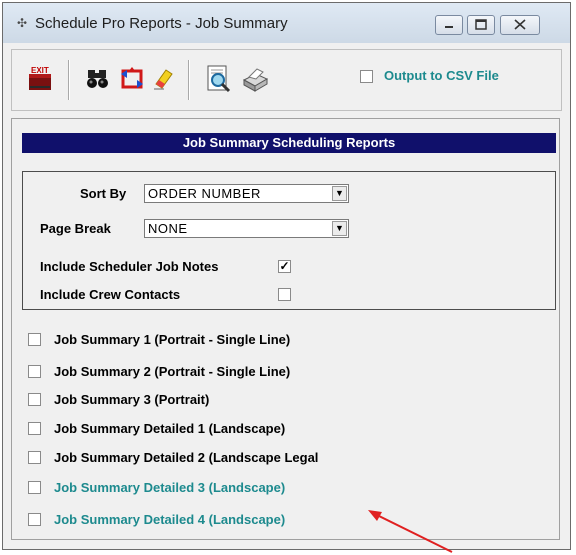 This screenshot has width=576, height=555. I want to click on eraser-icon, so click(163, 79).